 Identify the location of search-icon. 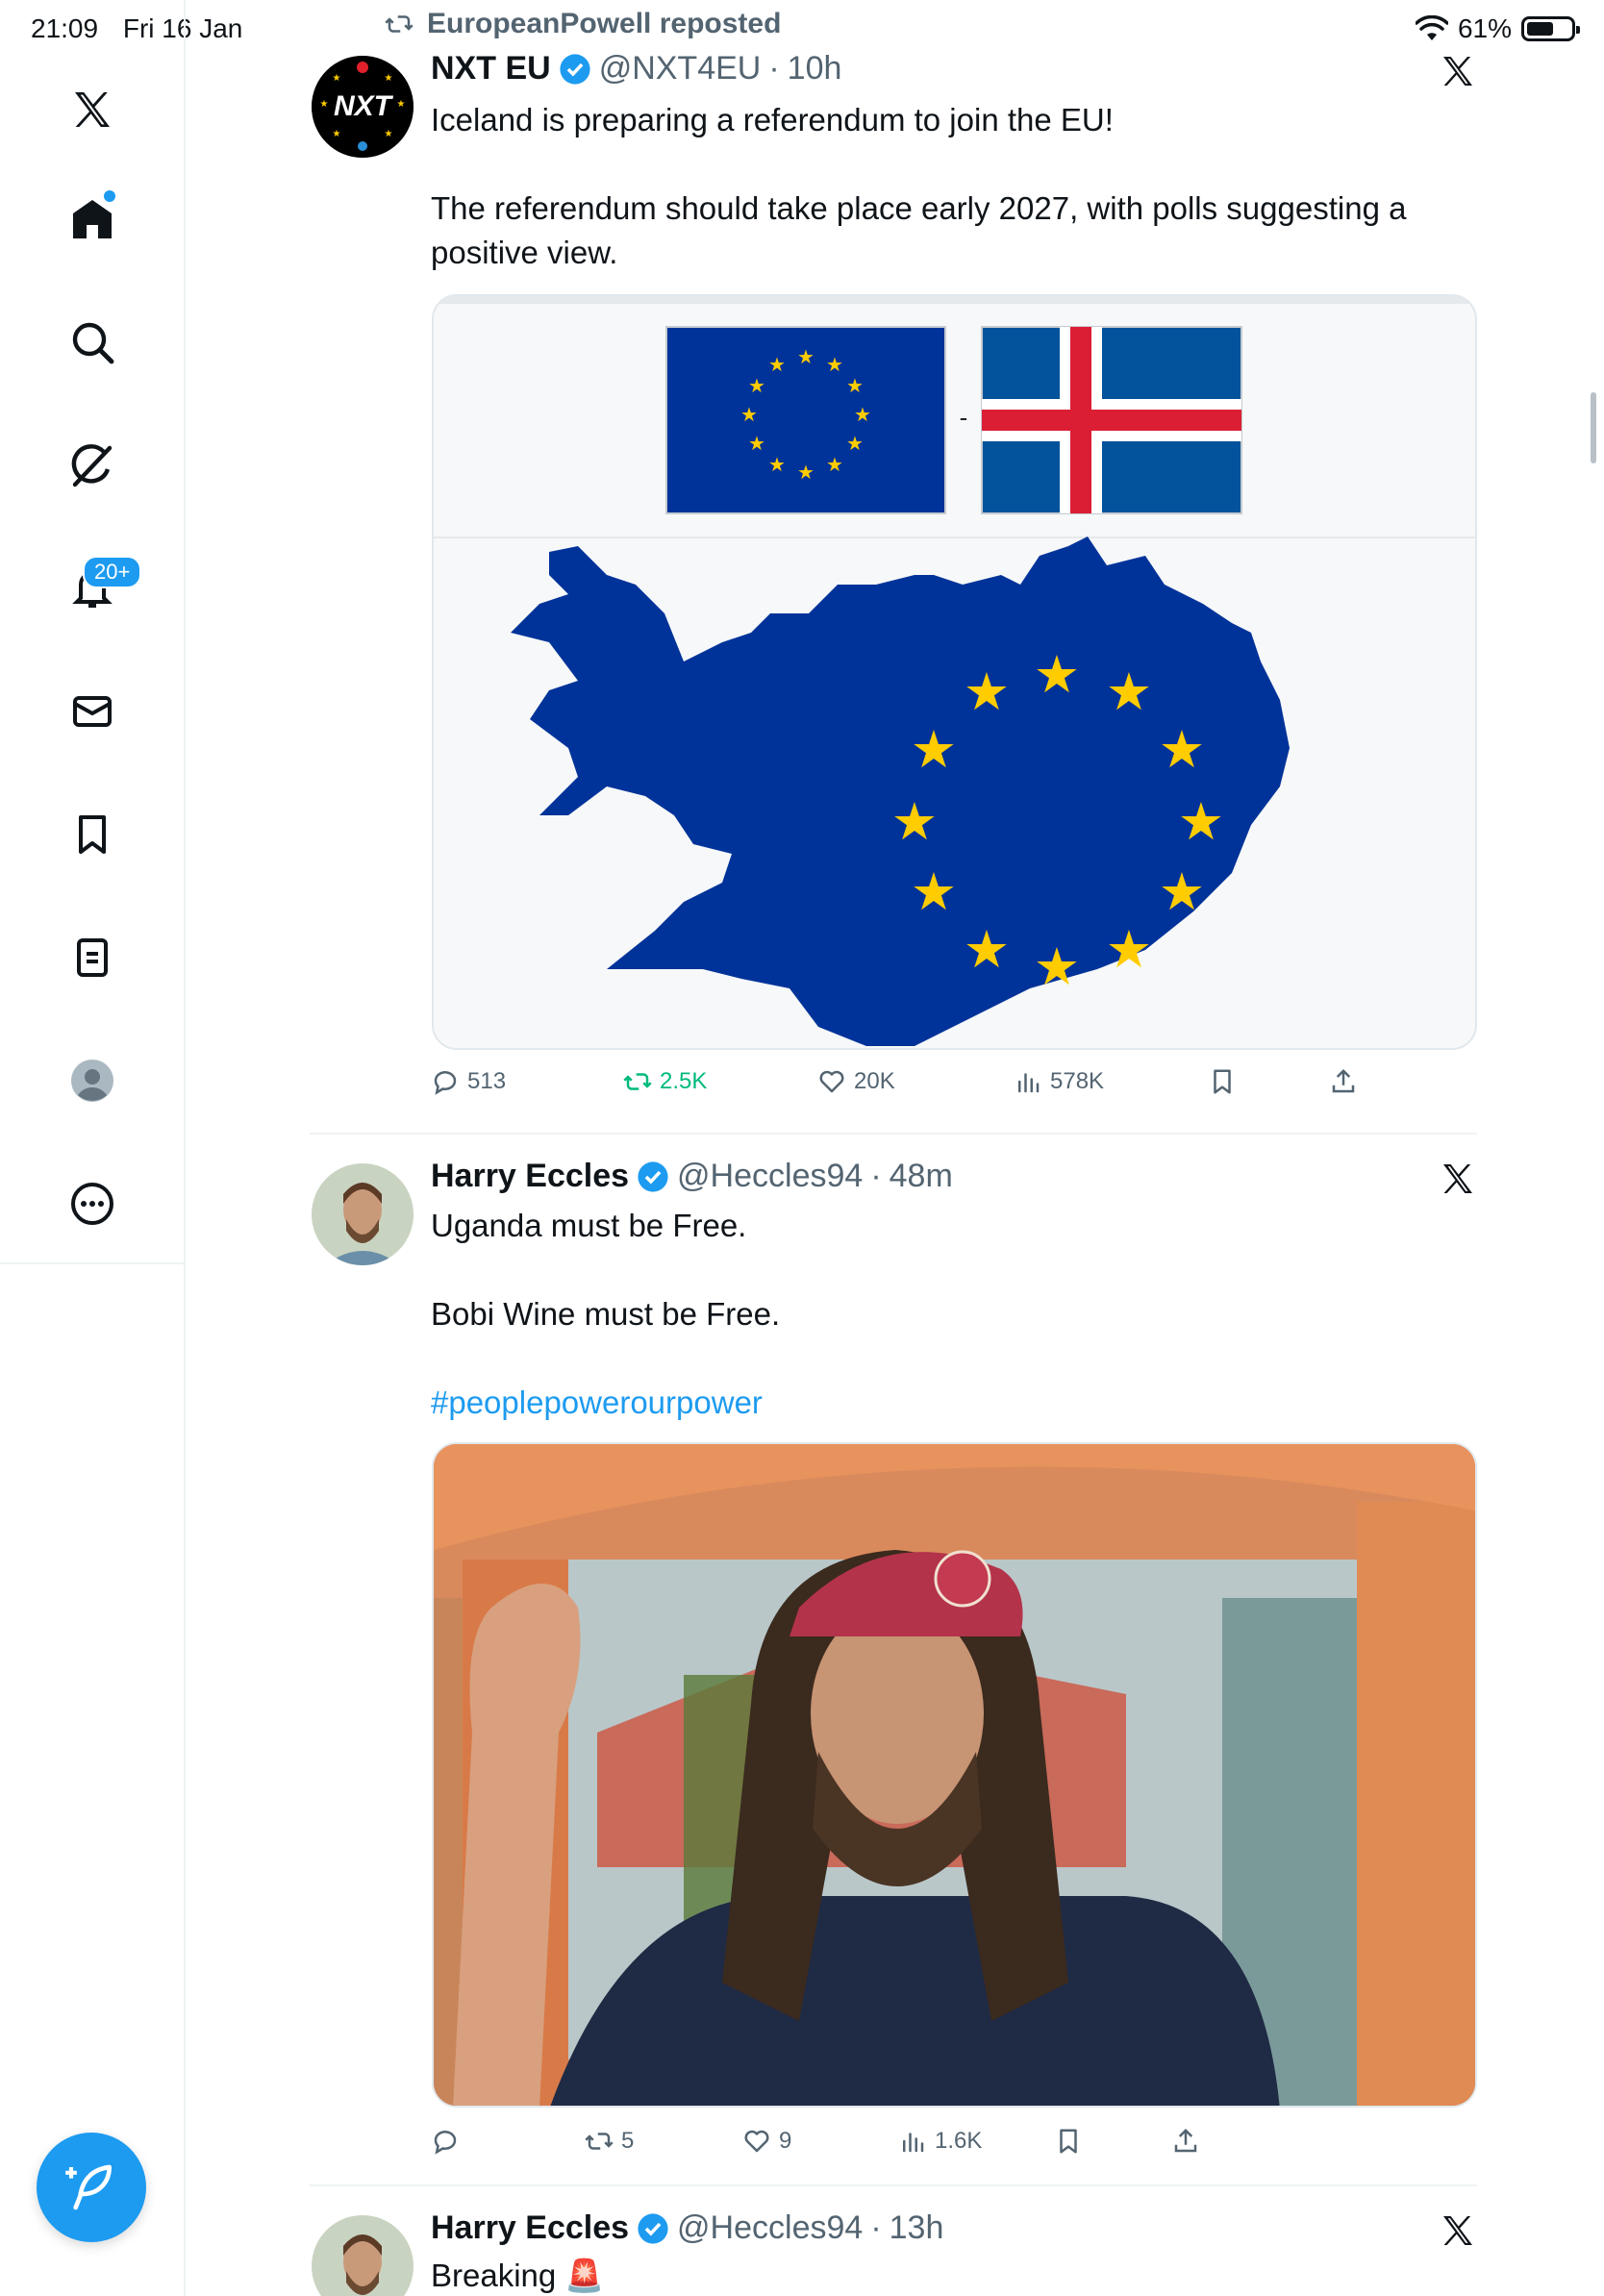
(92, 342).